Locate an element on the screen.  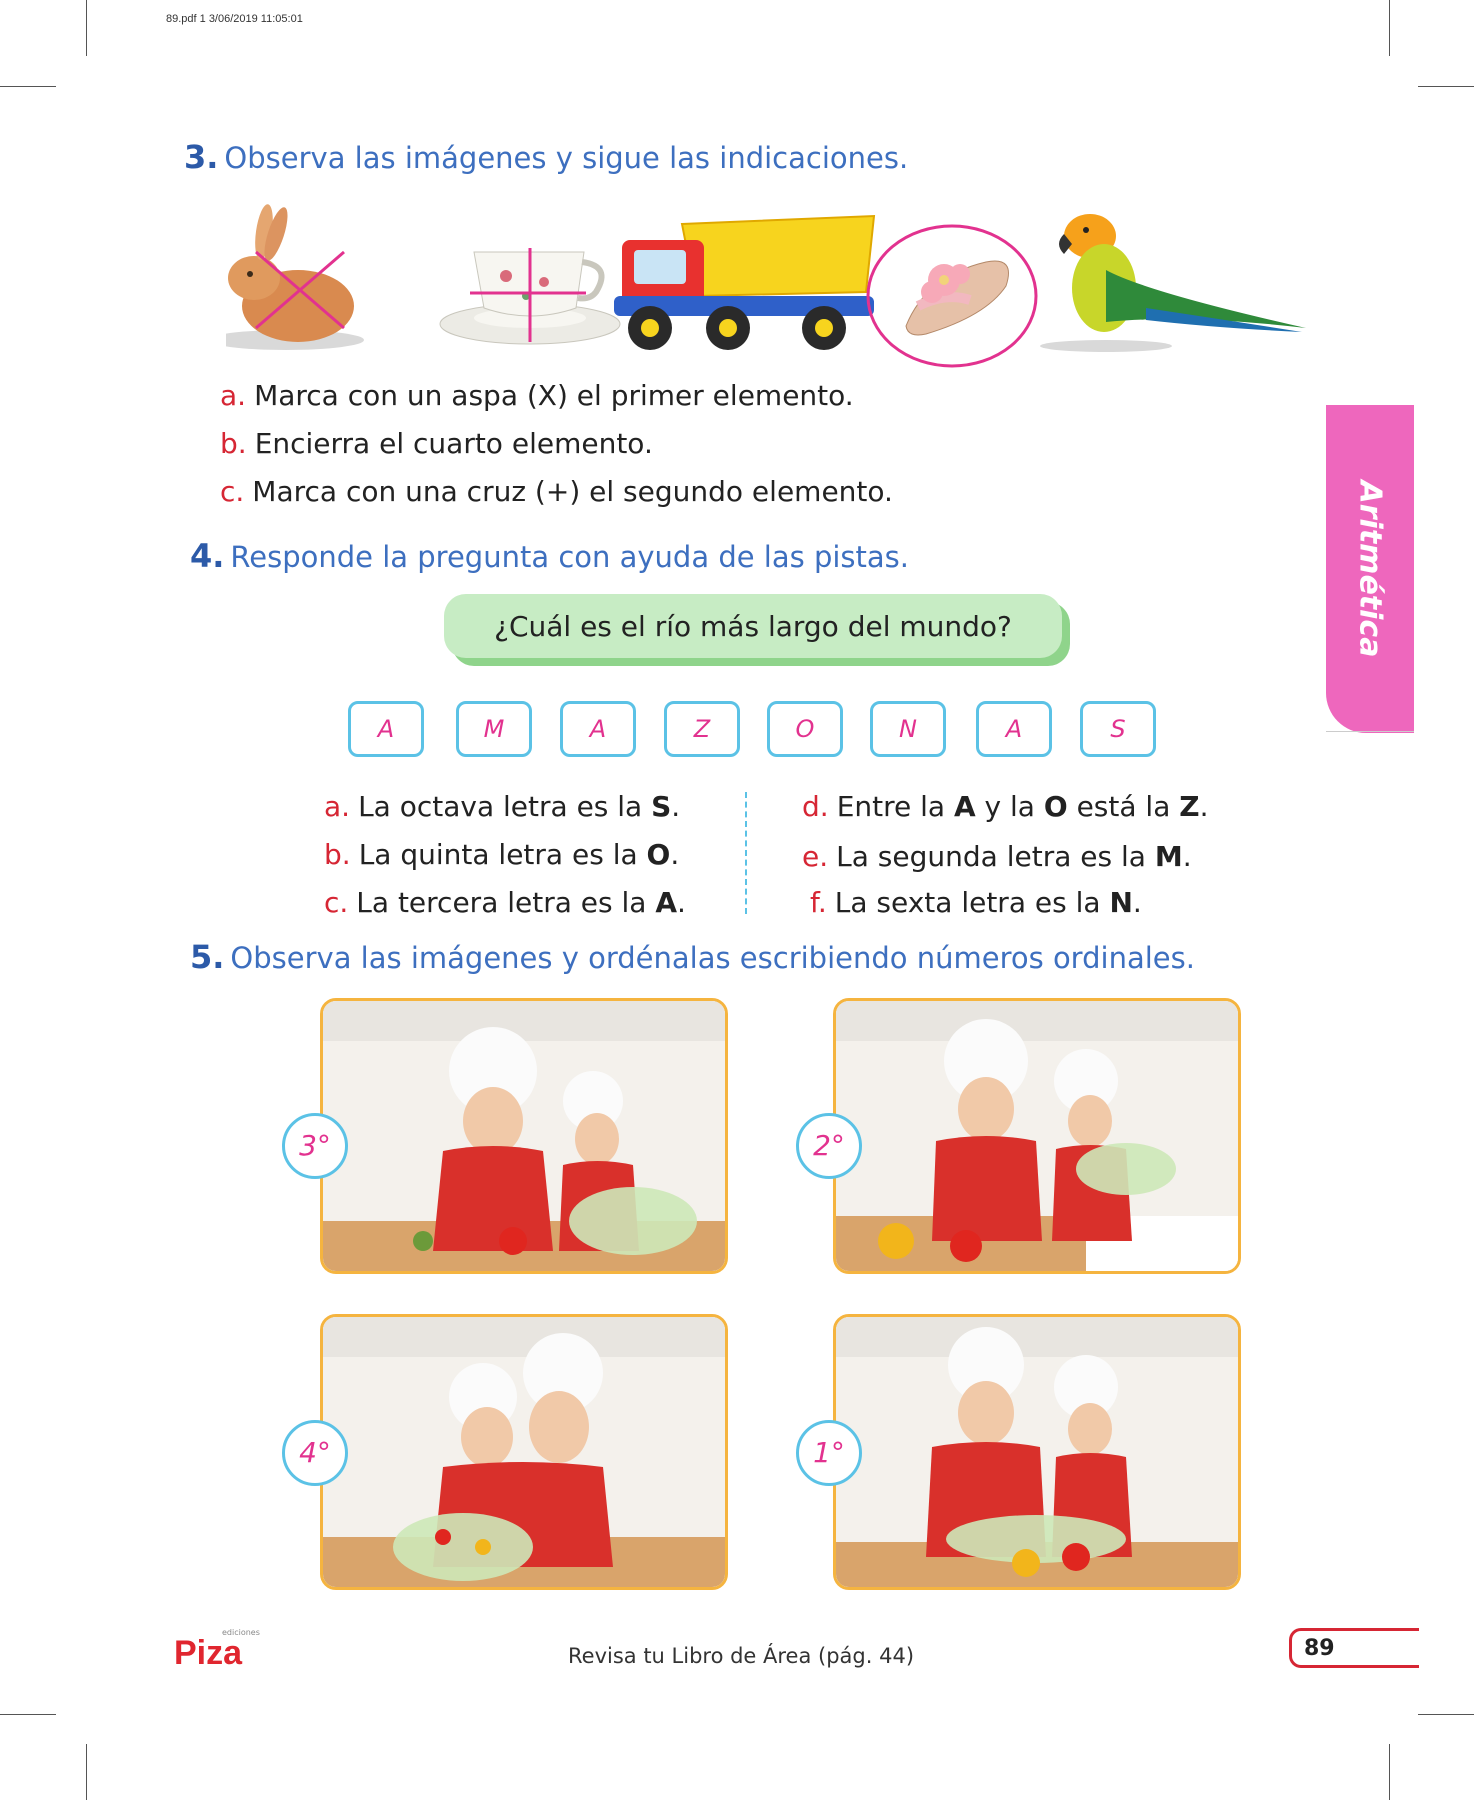
footer-note: Revisa tu Libro de Área (pág. 44) is located at coordinates (741, 1656).